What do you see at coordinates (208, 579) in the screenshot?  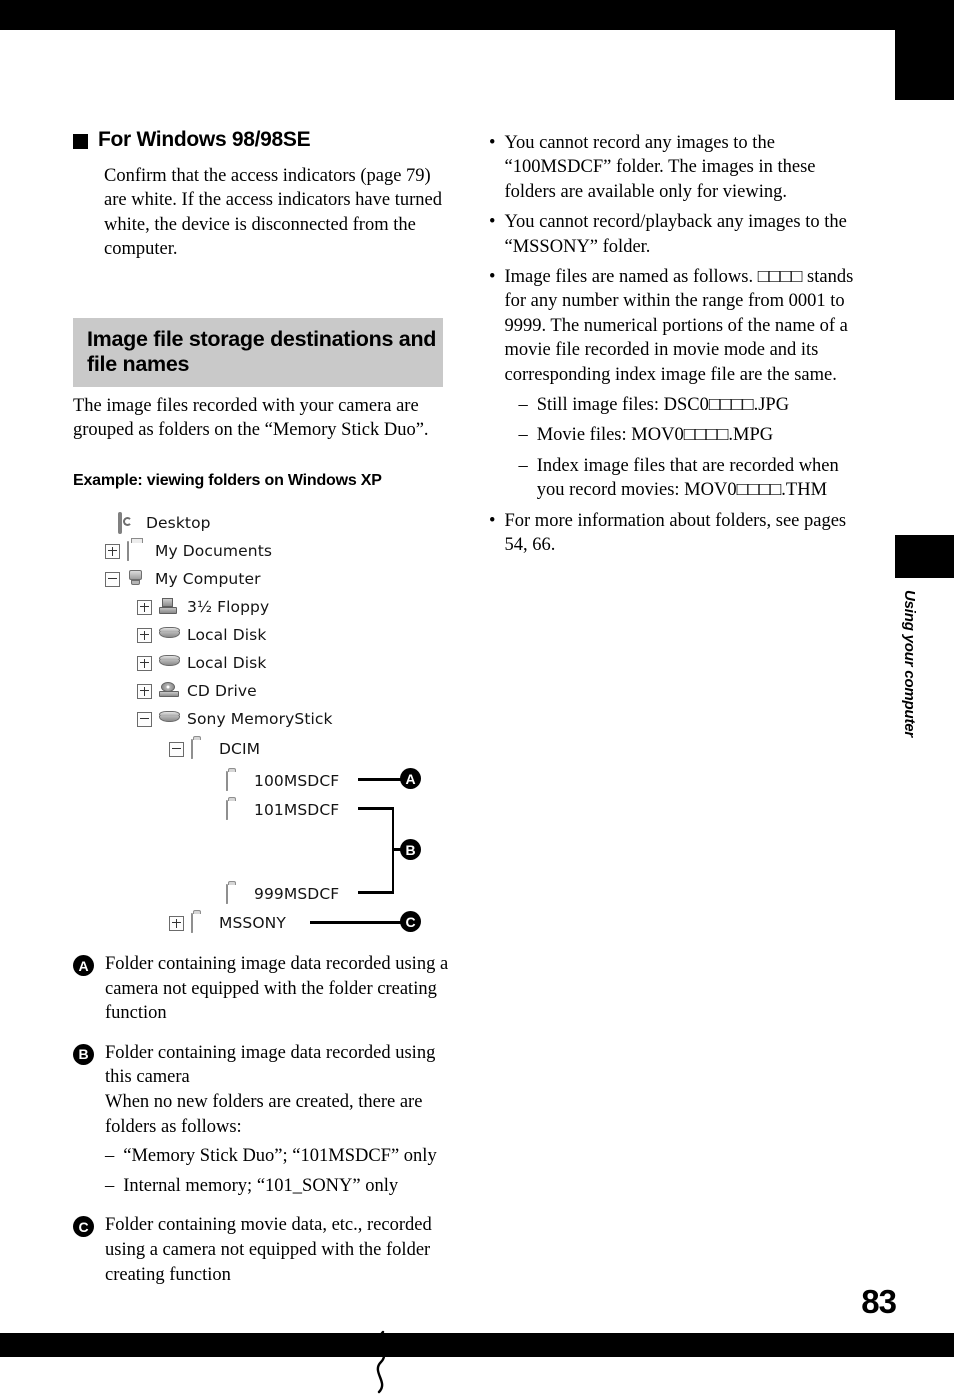 I see `tree-node-label: My Computer` at bounding box center [208, 579].